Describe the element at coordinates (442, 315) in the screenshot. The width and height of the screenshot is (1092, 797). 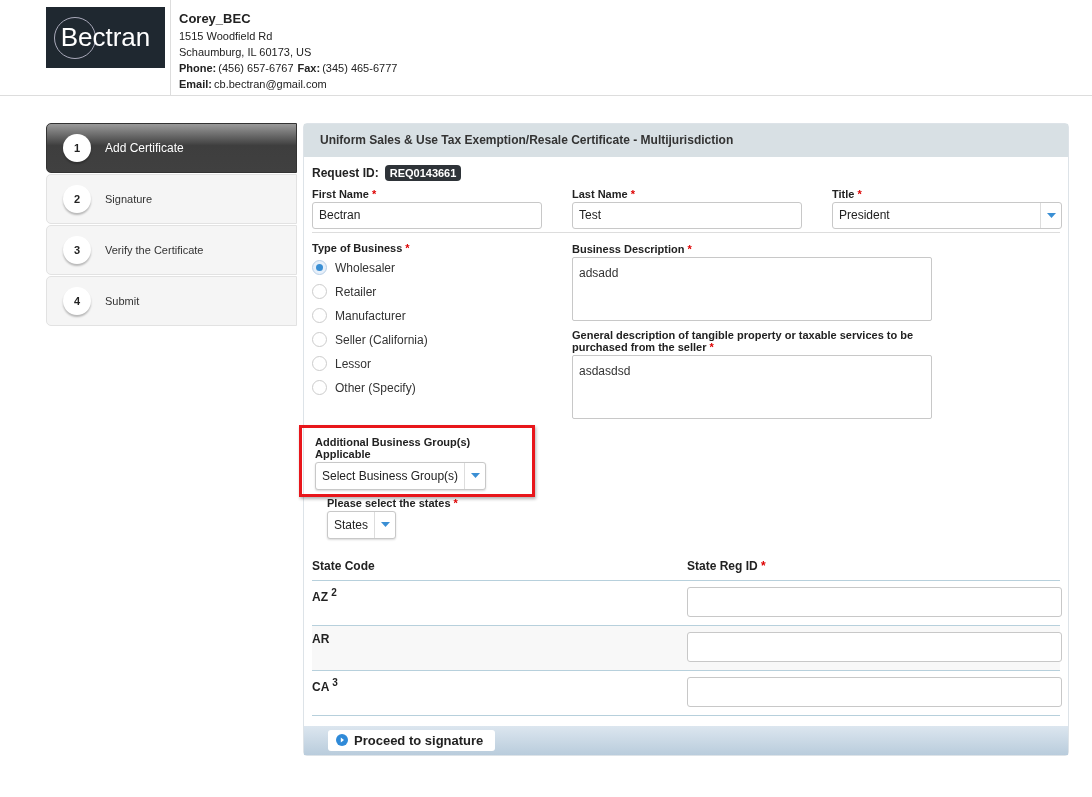
I see `radio-option: Manufacturer` at that location.